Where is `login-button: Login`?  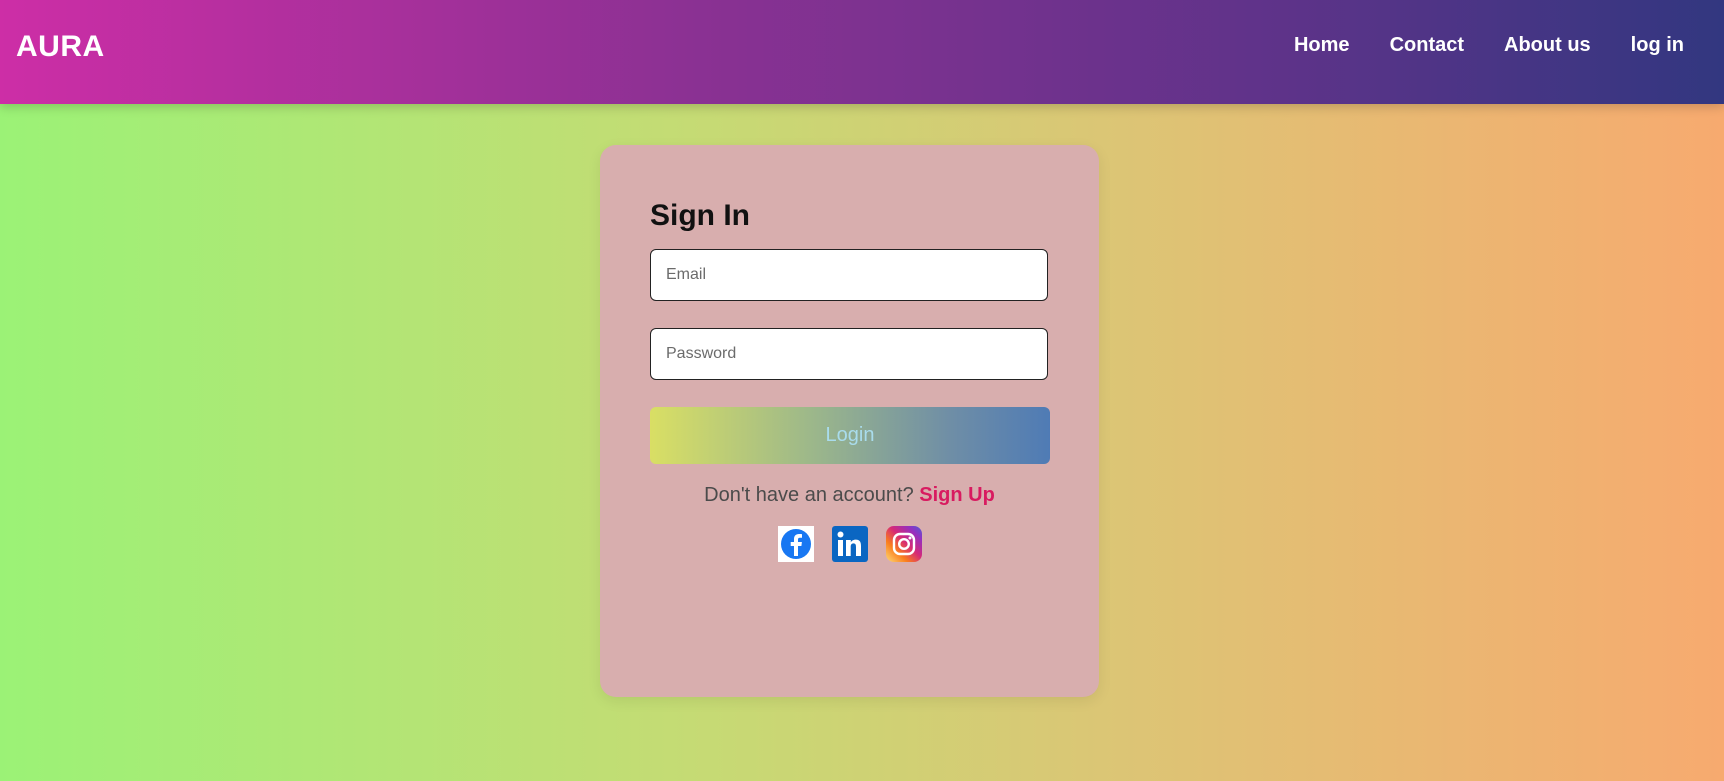
login-button: Login is located at coordinates (850, 435).